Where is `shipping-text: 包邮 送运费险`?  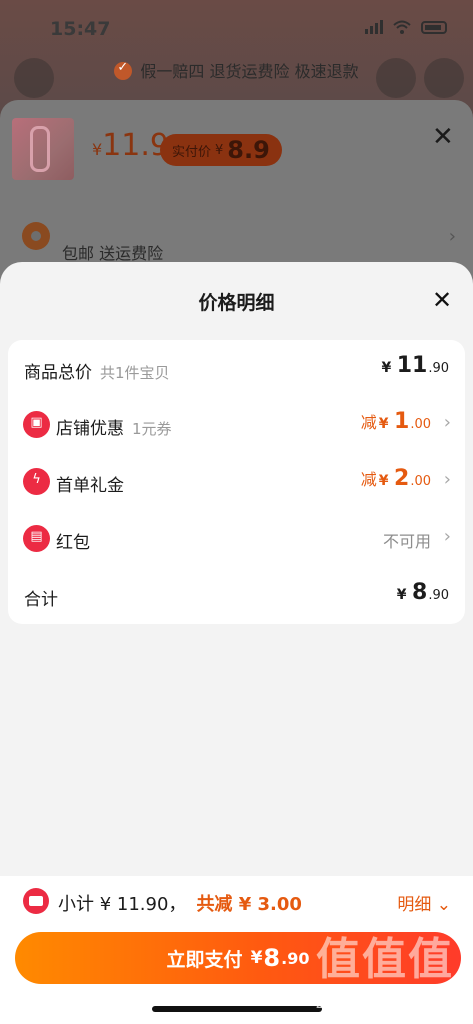
shipping-text: 包邮 送运费险 is located at coordinates (113, 253).